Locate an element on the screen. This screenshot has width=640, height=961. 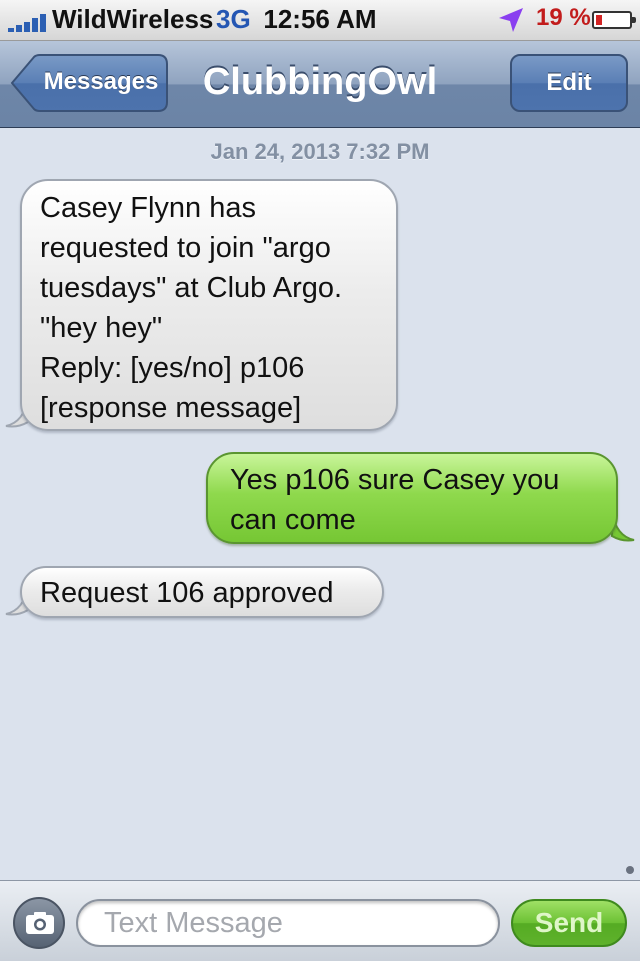
text-message-input is located at coordinates (288, 923).